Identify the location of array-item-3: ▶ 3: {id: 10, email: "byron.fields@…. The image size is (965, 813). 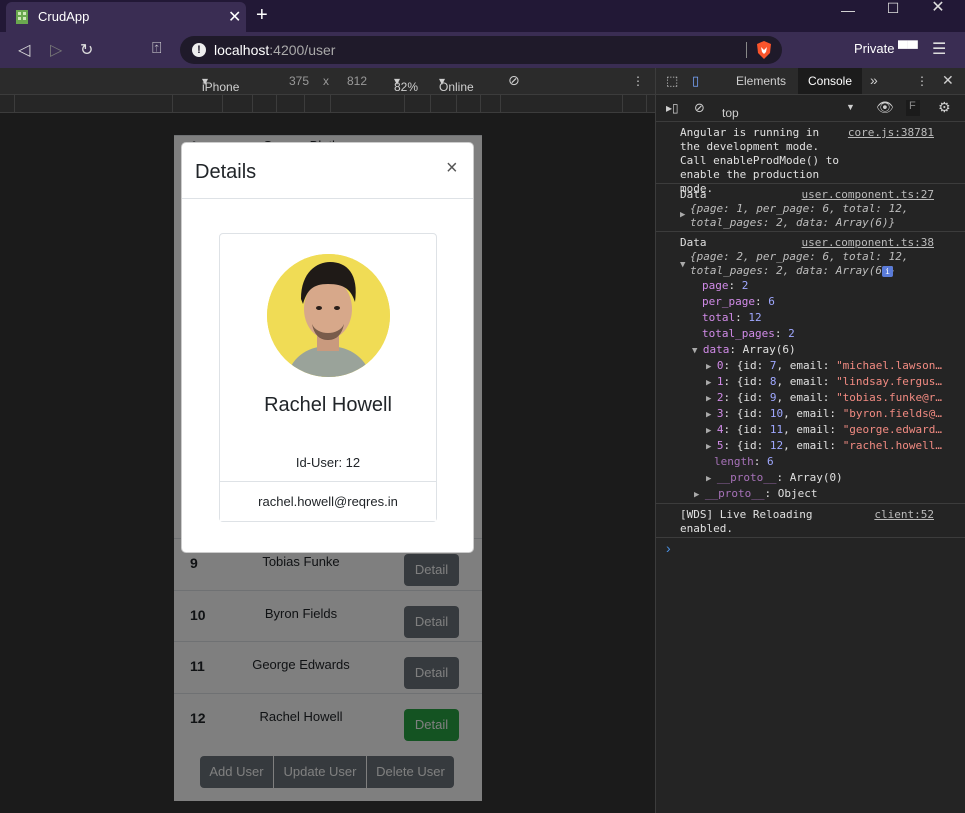
(824, 414).